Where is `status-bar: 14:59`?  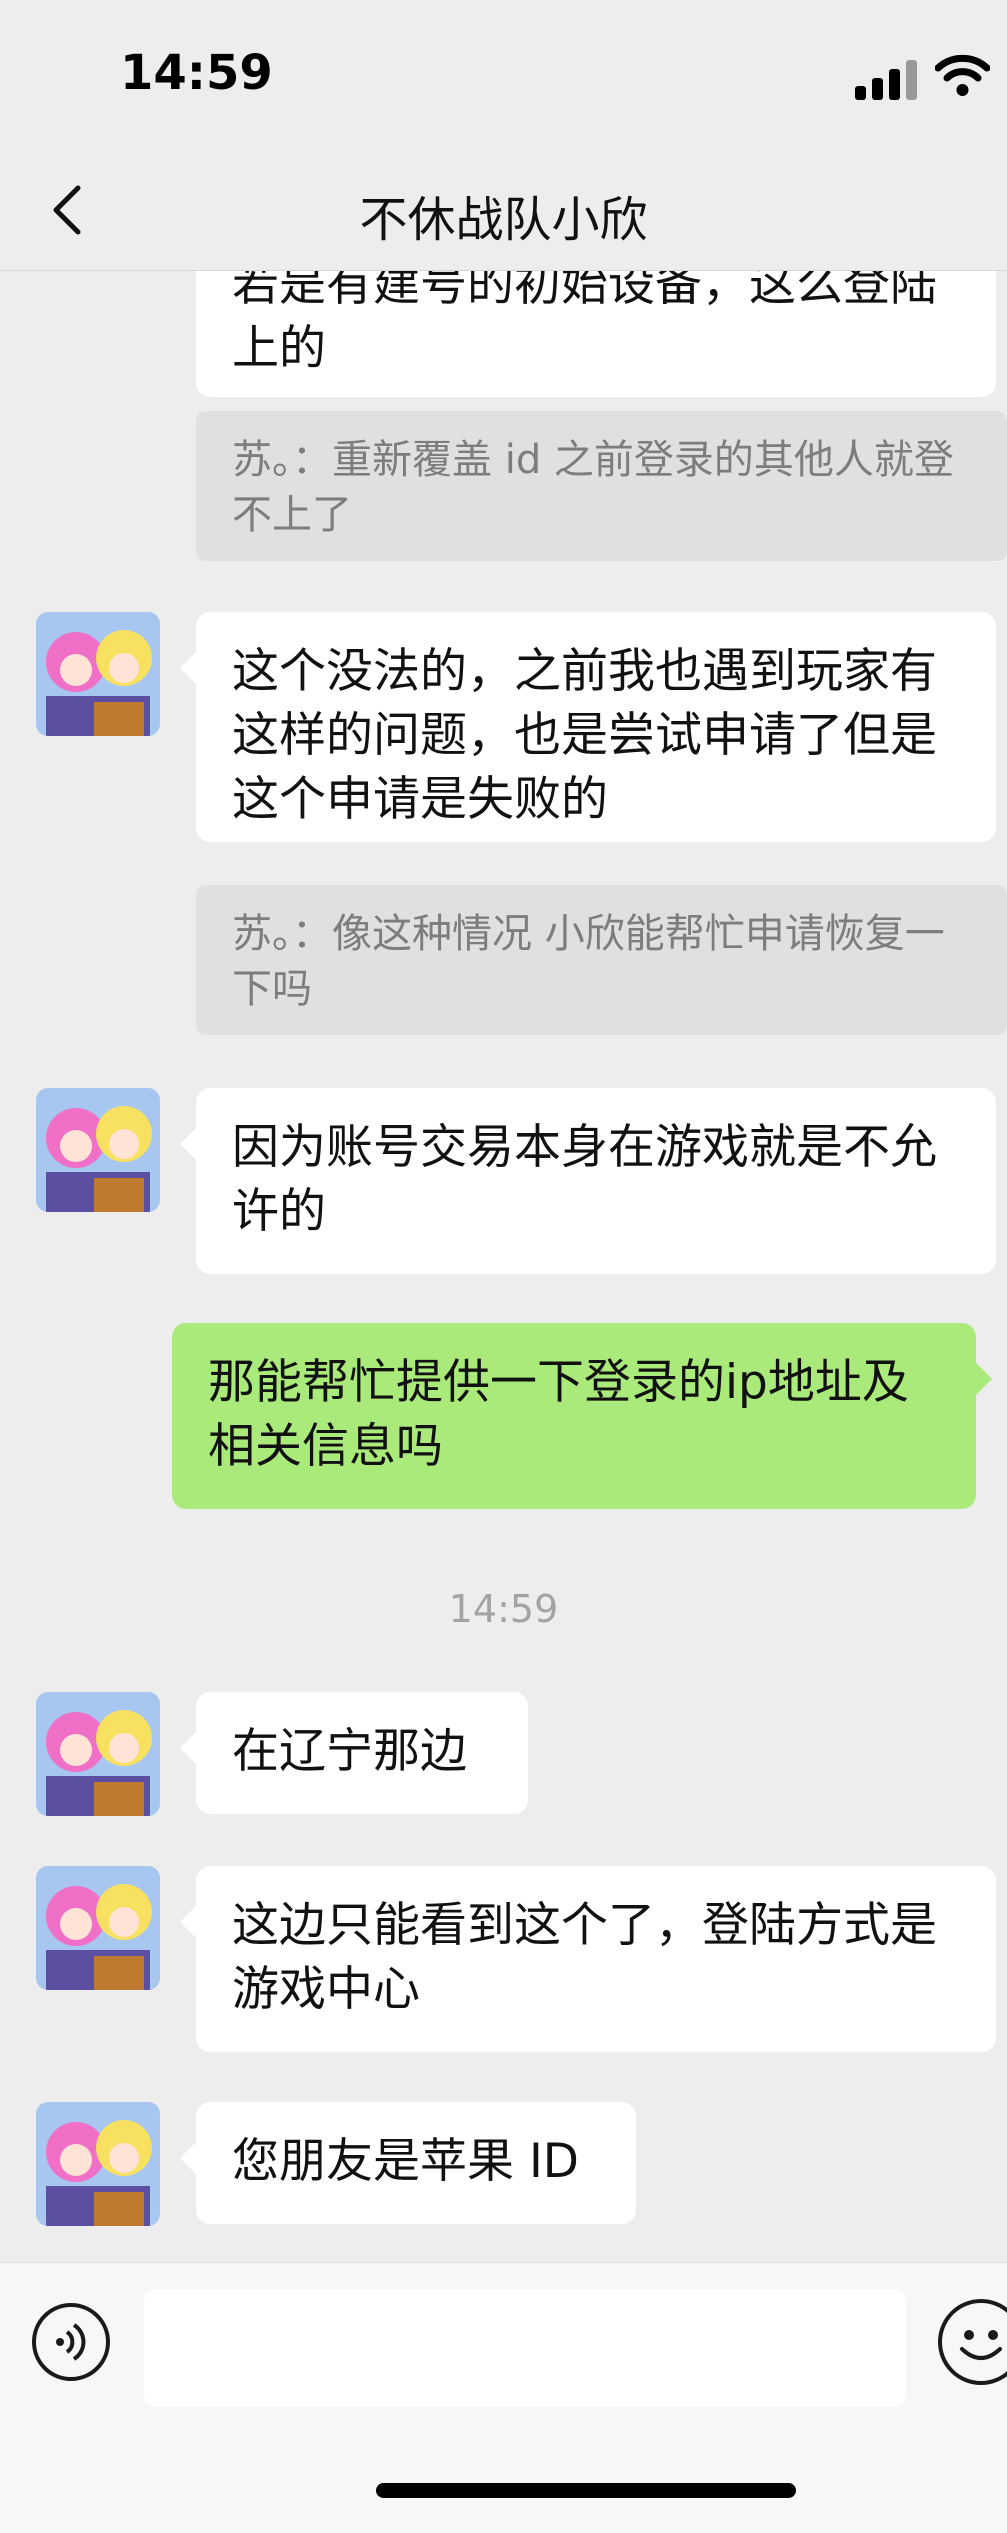 status-bar: 14:59 is located at coordinates (503, 75).